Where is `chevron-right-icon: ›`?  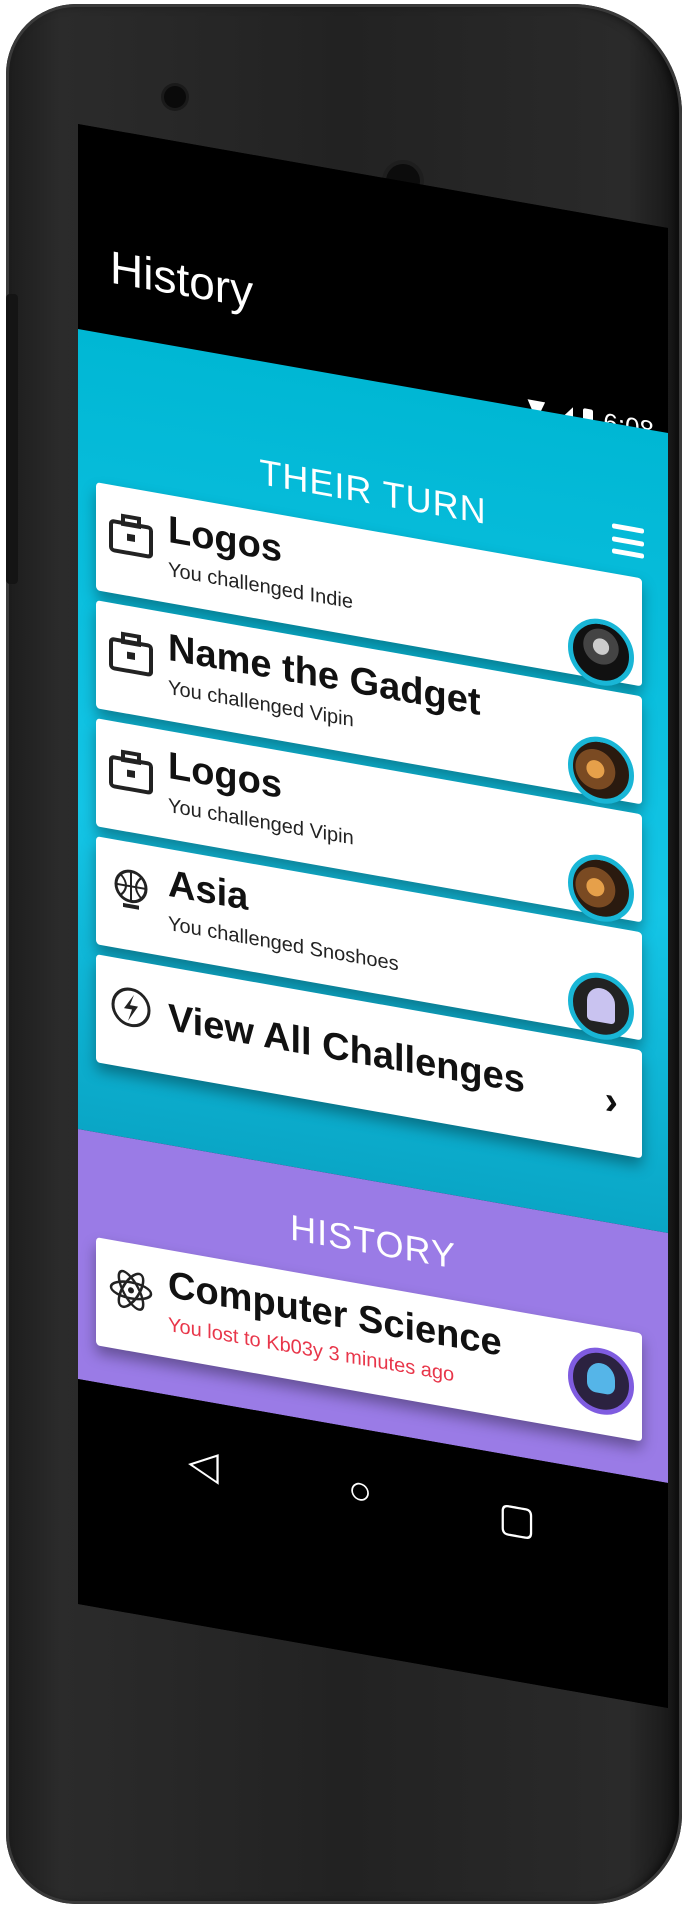 chevron-right-icon: › is located at coordinates (611, 1101).